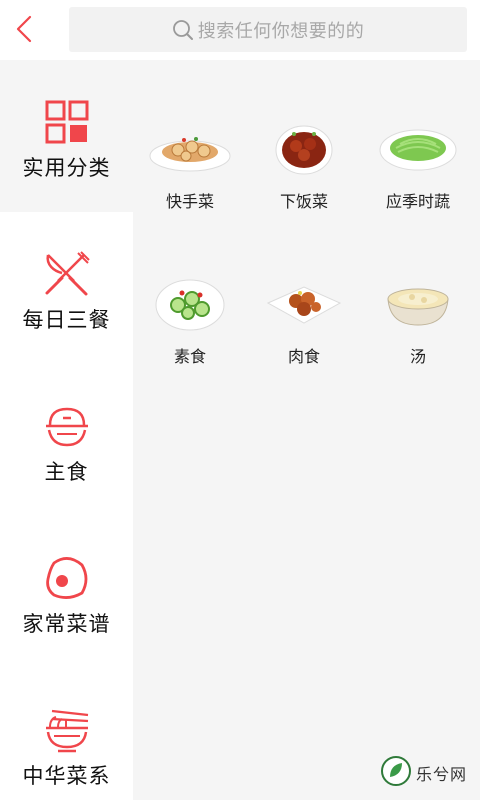  Describe the element at coordinates (67, 274) in the screenshot. I see `fork-knife-icon` at that location.